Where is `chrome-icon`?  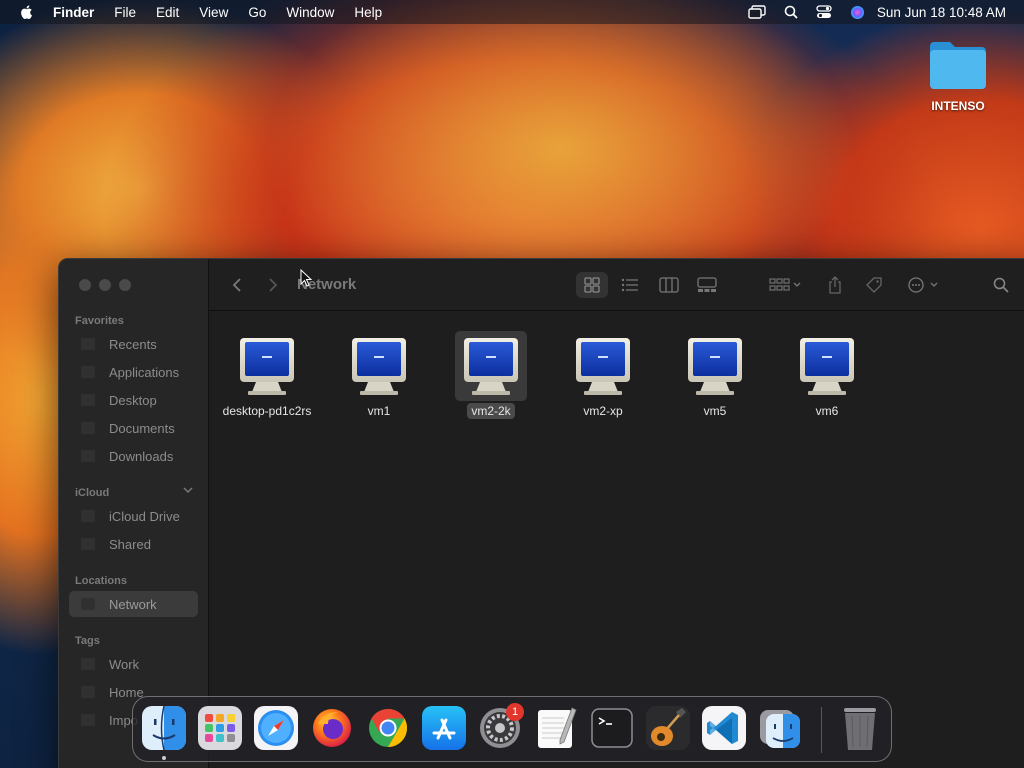
chrome-icon is located at coordinates (388, 728).